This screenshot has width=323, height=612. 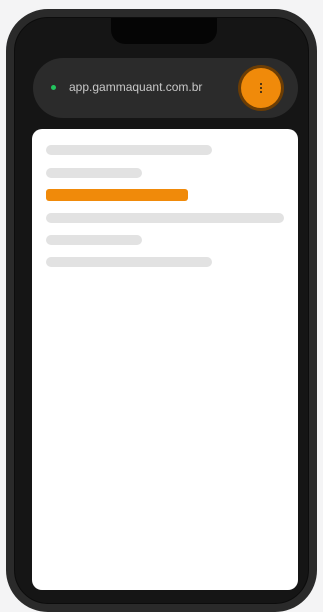 I want to click on connection-status-dot, so click(x=53, y=87).